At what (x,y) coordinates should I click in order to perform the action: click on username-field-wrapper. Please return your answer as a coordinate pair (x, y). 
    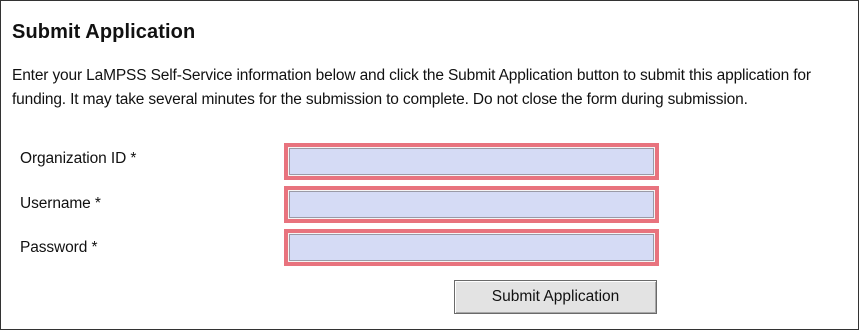
    Looking at the image, I should click on (471, 204).